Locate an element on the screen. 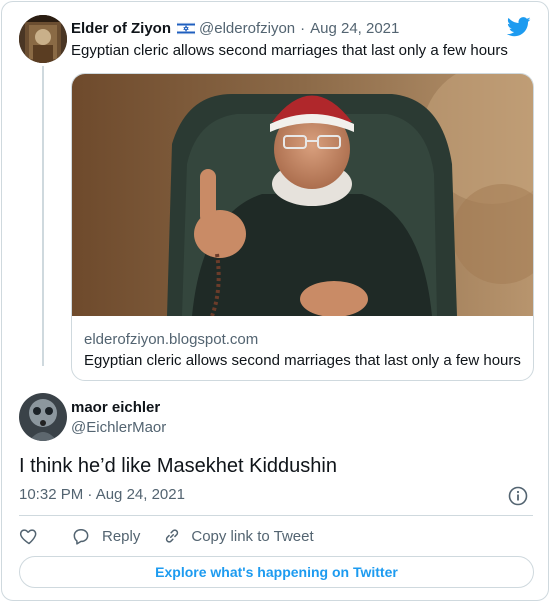 The width and height of the screenshot is (550, 603). tweet-actions: Reply Copy link to Tweet is located at coordinates (166, 536).